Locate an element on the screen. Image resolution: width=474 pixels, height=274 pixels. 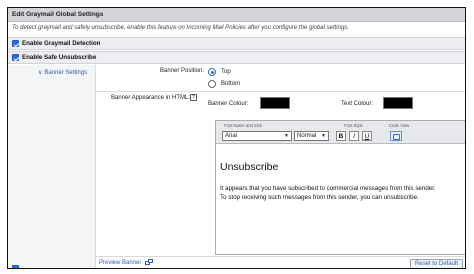
banner-colour-label: Banner Colour: is located at coordinates (228, 104).